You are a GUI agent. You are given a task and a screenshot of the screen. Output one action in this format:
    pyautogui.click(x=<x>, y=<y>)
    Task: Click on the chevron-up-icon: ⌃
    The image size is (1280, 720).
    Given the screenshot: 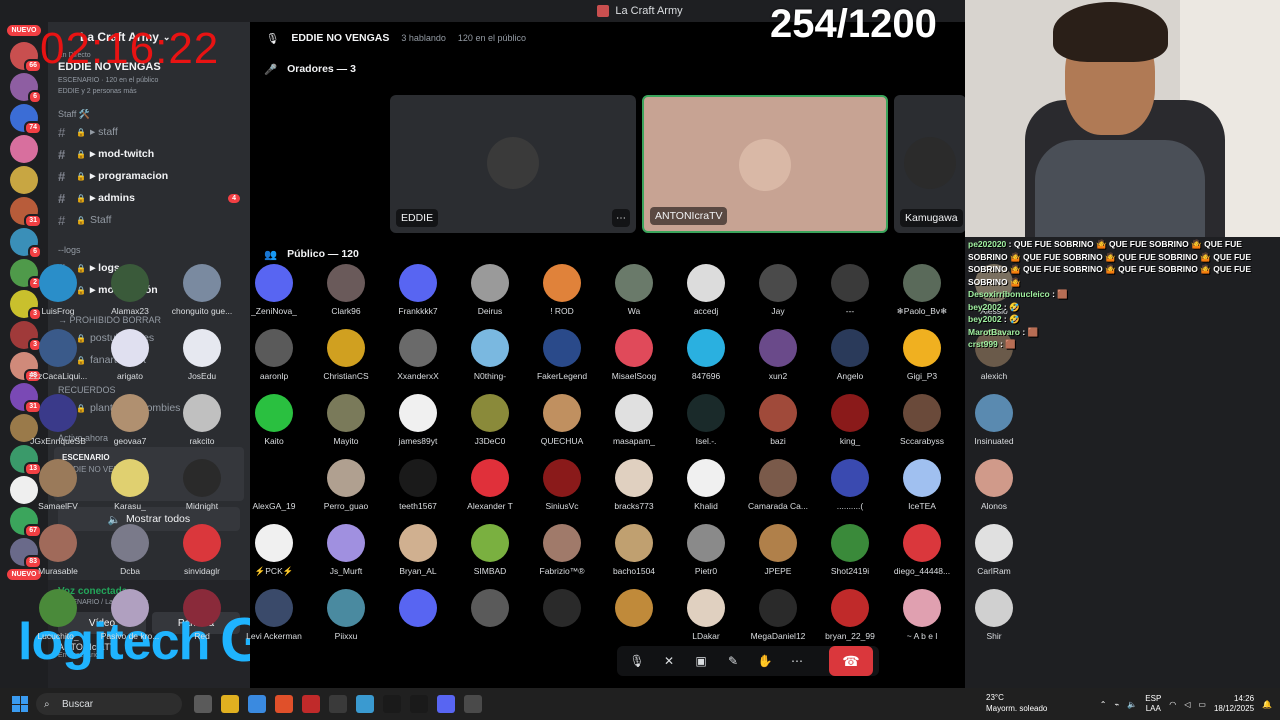 What is the action you would take?
    pyautogui.click(x=1103, y=704)
    